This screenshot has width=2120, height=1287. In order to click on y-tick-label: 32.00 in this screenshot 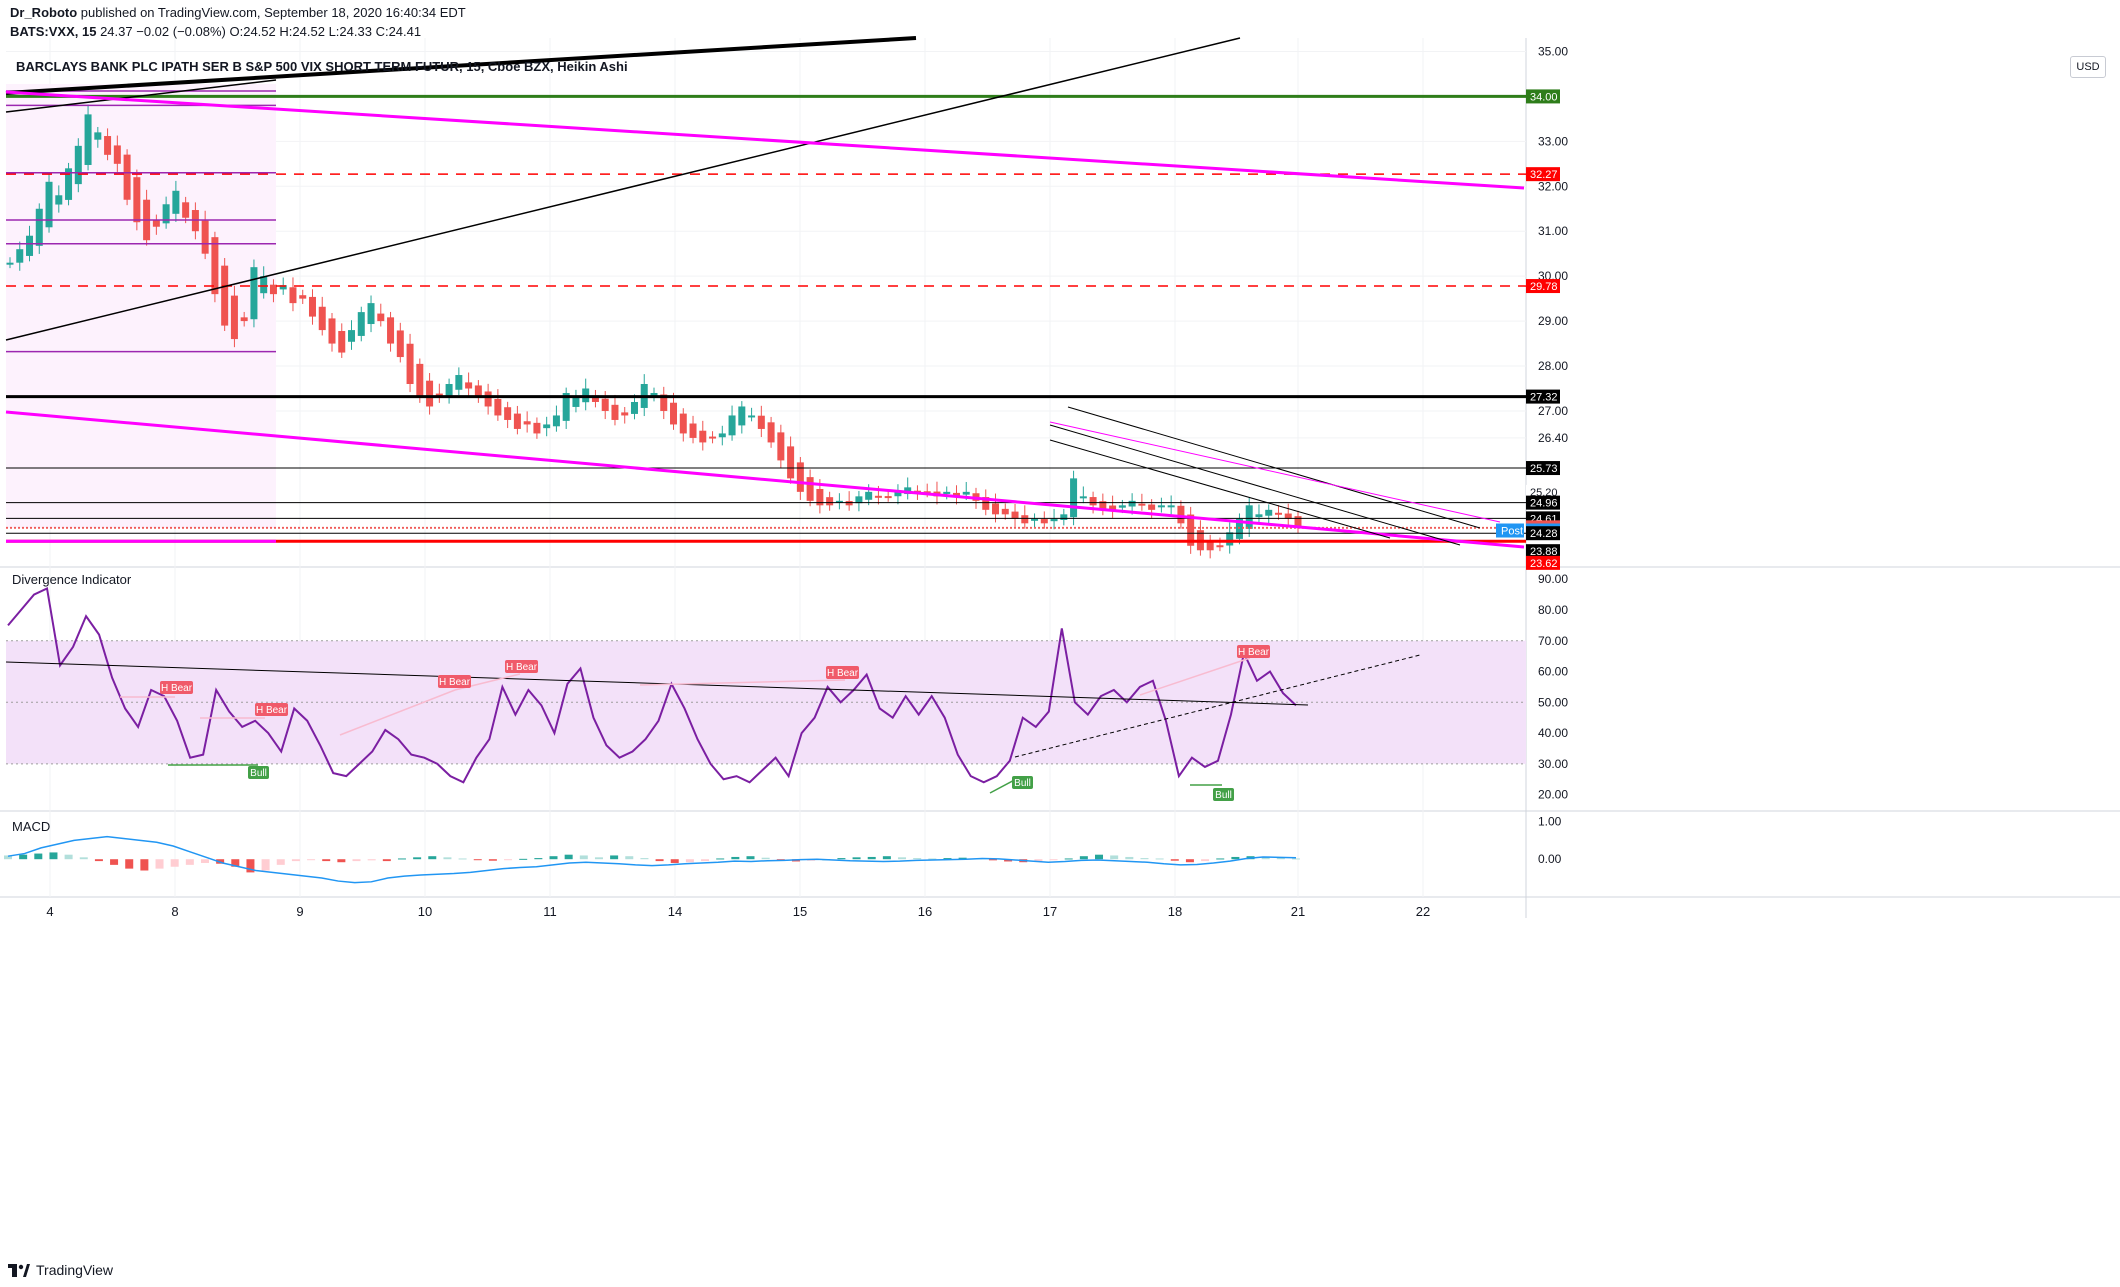, I will do `click(1553, 186)`.